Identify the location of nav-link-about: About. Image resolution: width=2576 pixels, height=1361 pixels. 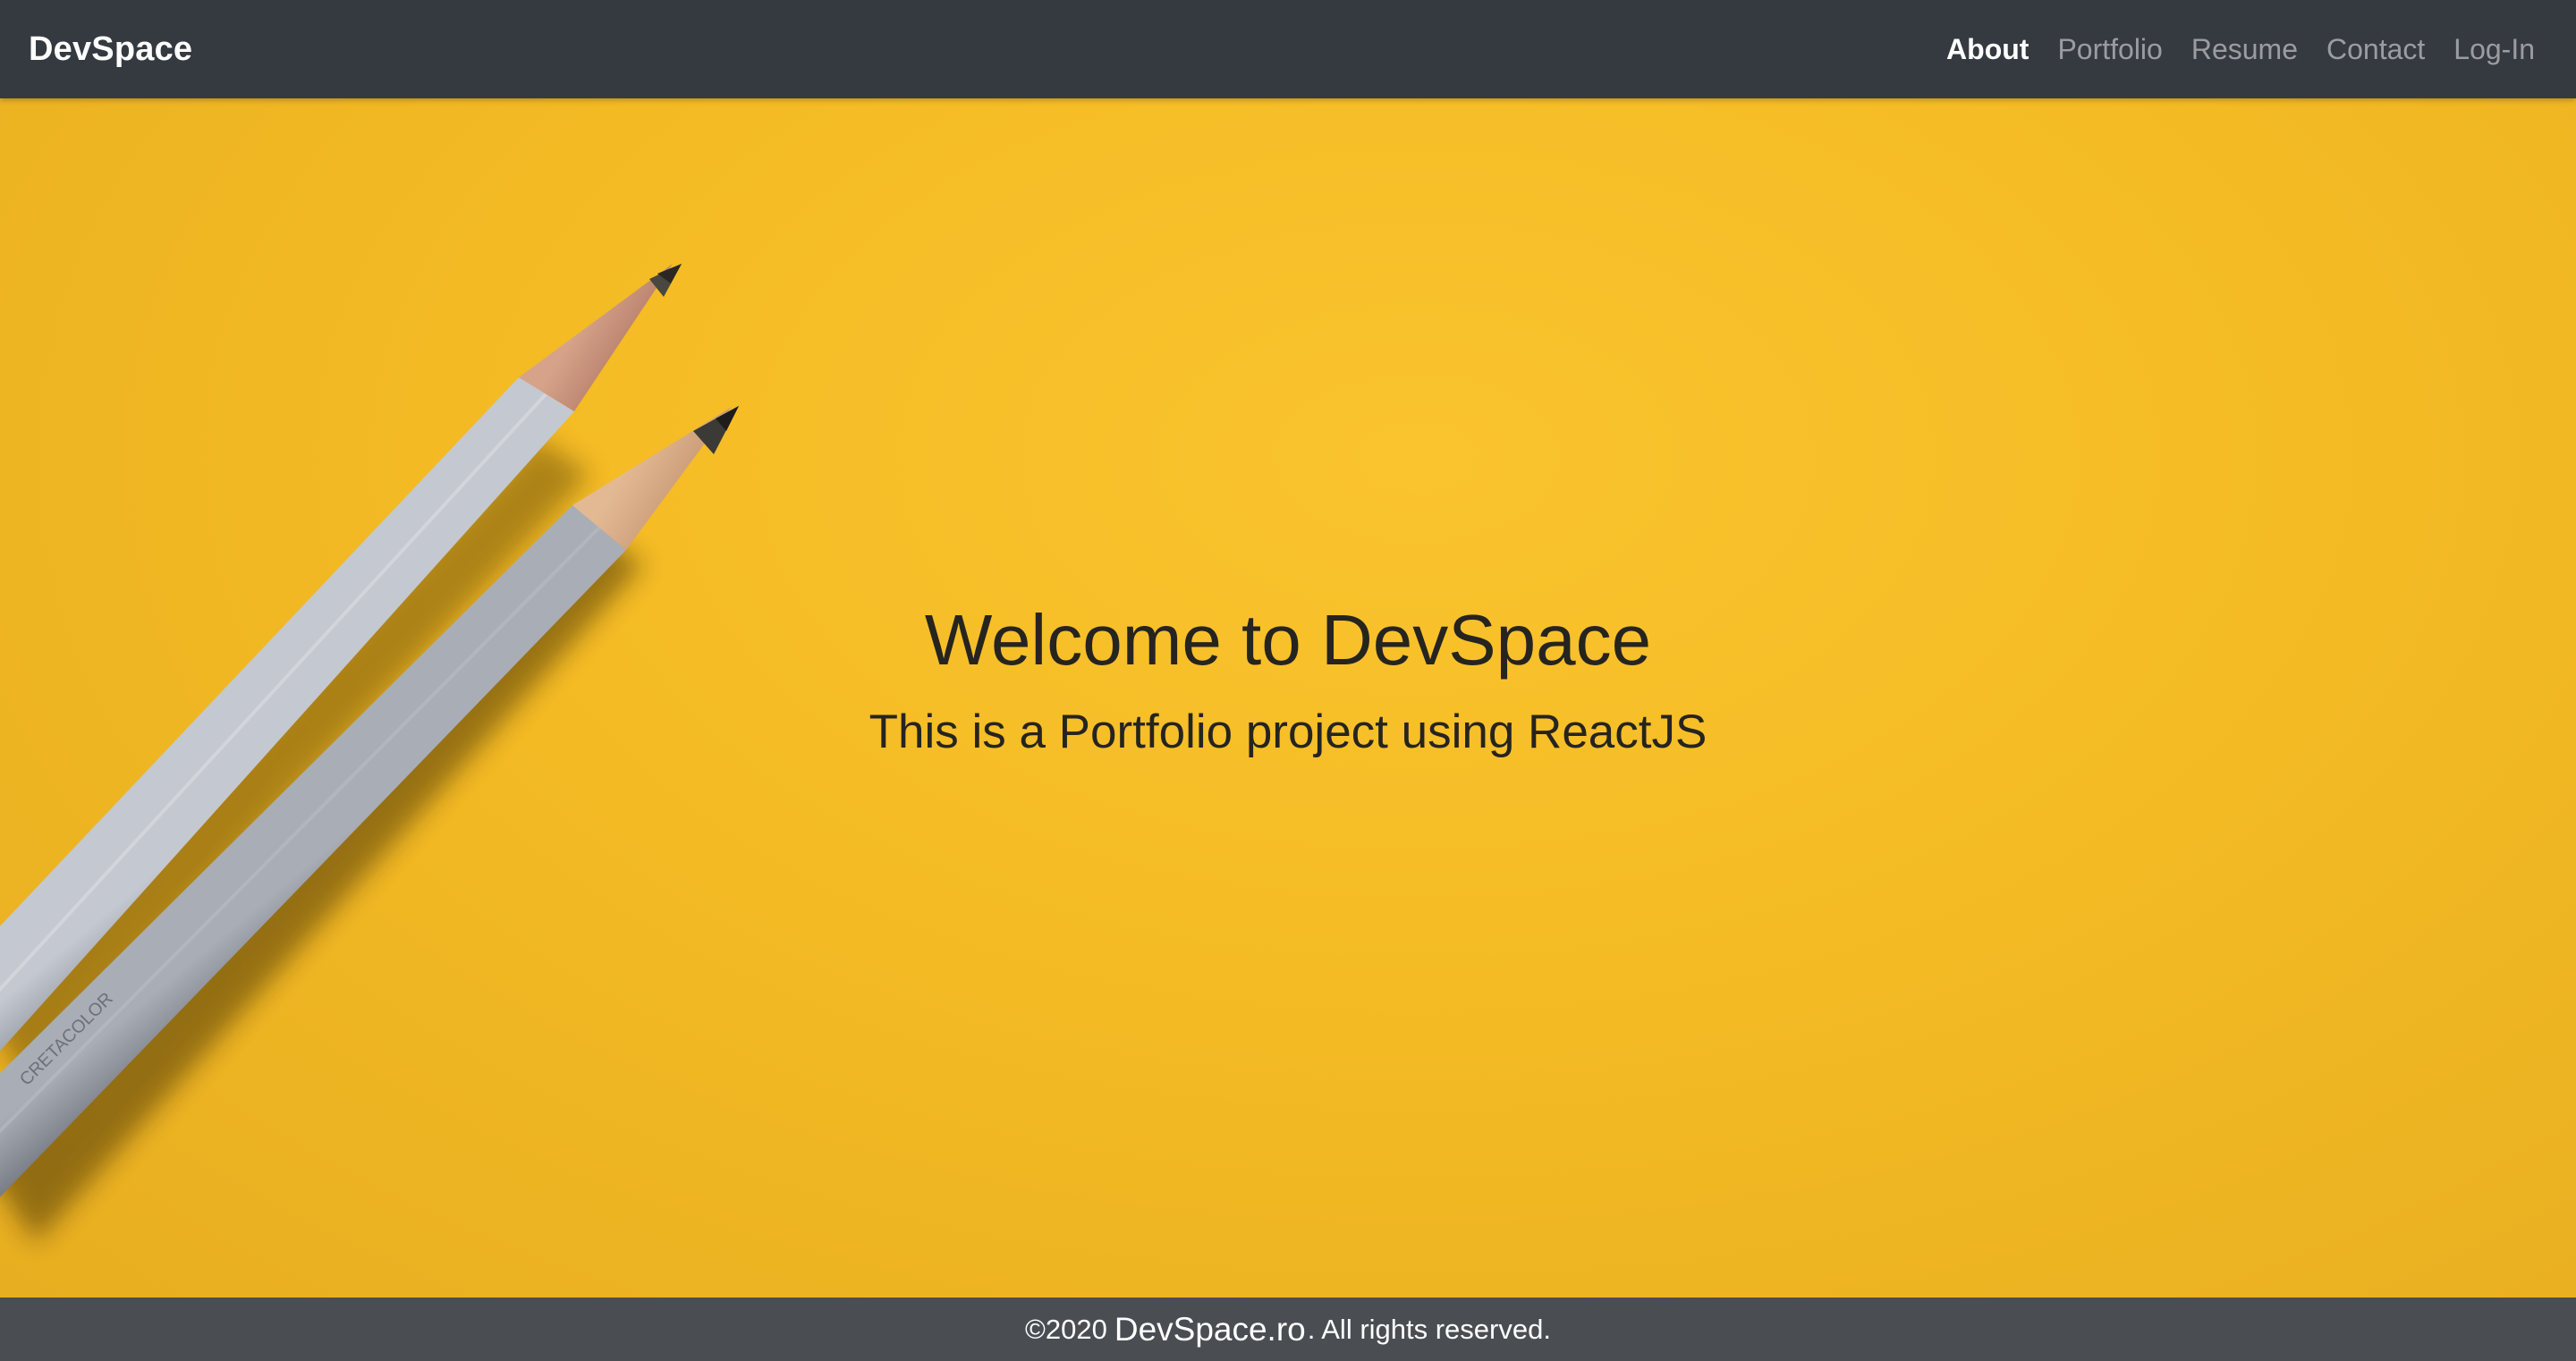
(1987, 49).